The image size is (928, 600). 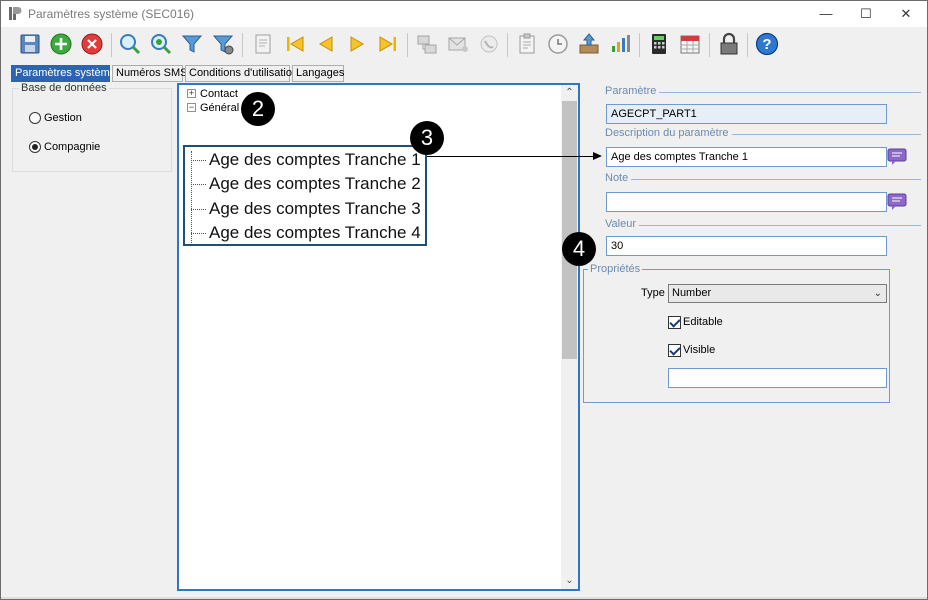 What do you see at coordinates (219, 94) in the screenshot?
I see `tree-node-label: Contact` at bounding box center [219, 94].